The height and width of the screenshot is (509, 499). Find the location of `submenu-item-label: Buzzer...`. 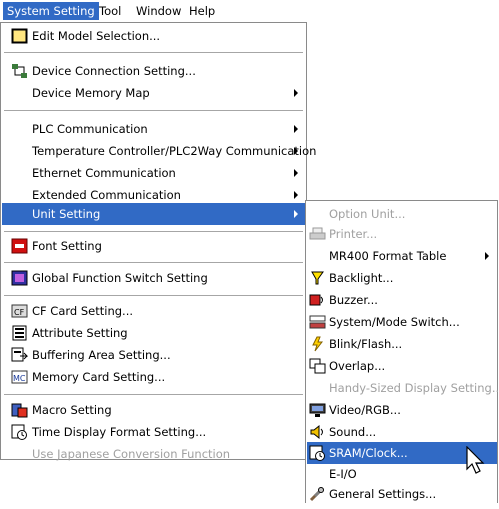

submenu-item-label: Buzzer... is located at coordinates (353, 300).